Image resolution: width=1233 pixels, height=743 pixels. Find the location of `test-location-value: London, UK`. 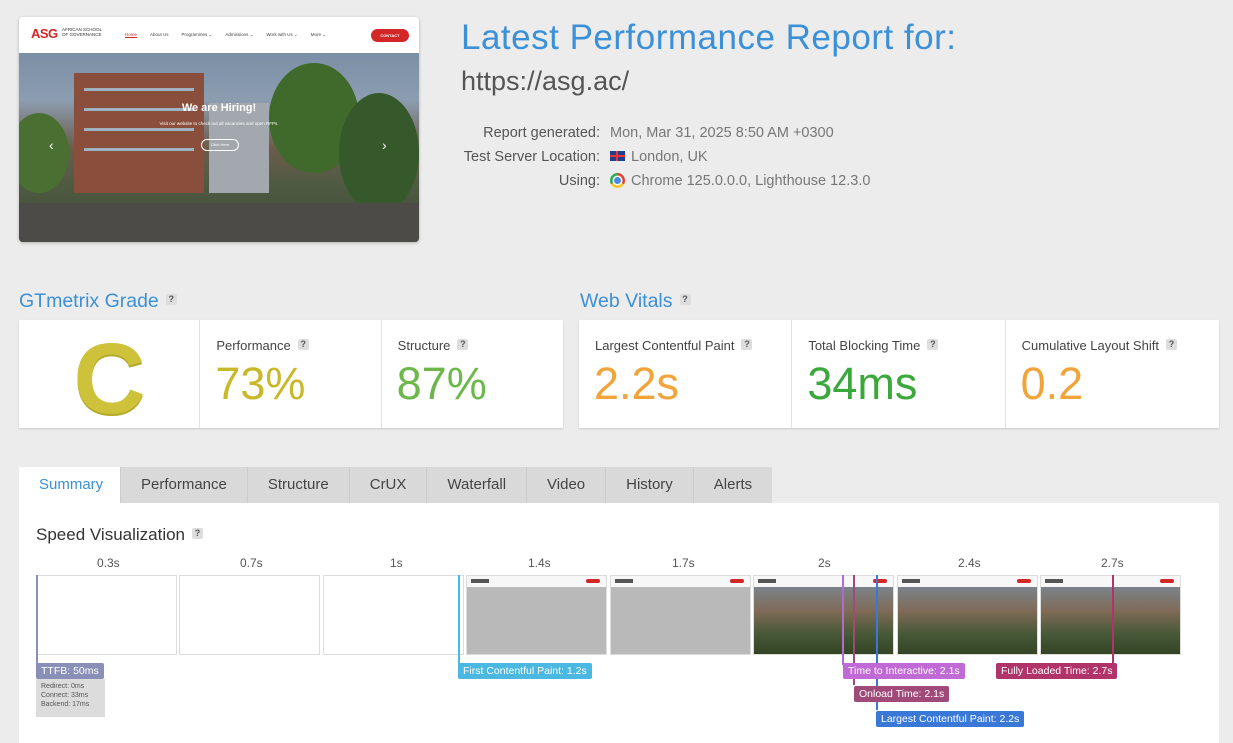

test-location-value: London, UK is located at coordinates (669, 157).